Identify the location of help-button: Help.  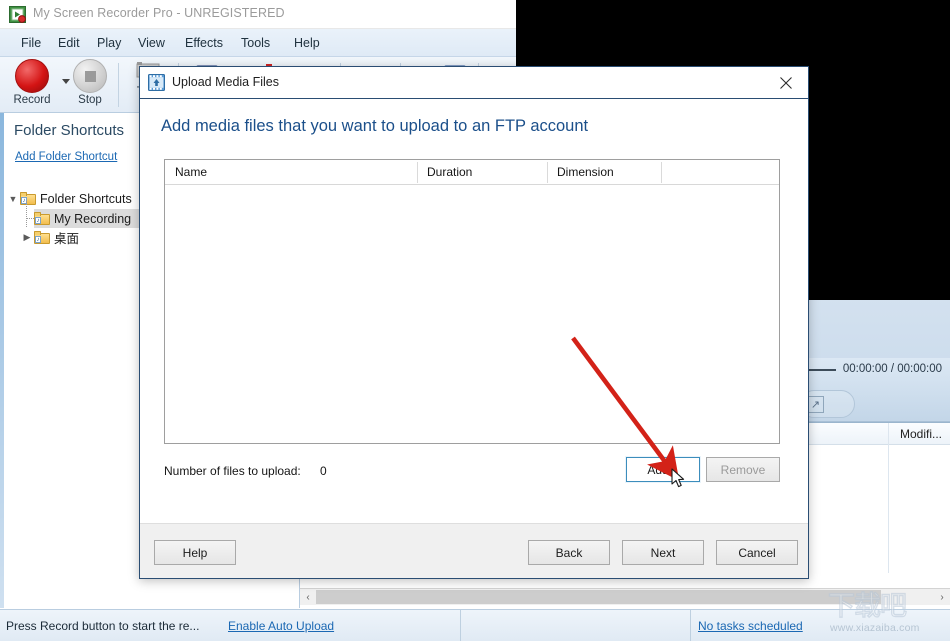
(195, 552).